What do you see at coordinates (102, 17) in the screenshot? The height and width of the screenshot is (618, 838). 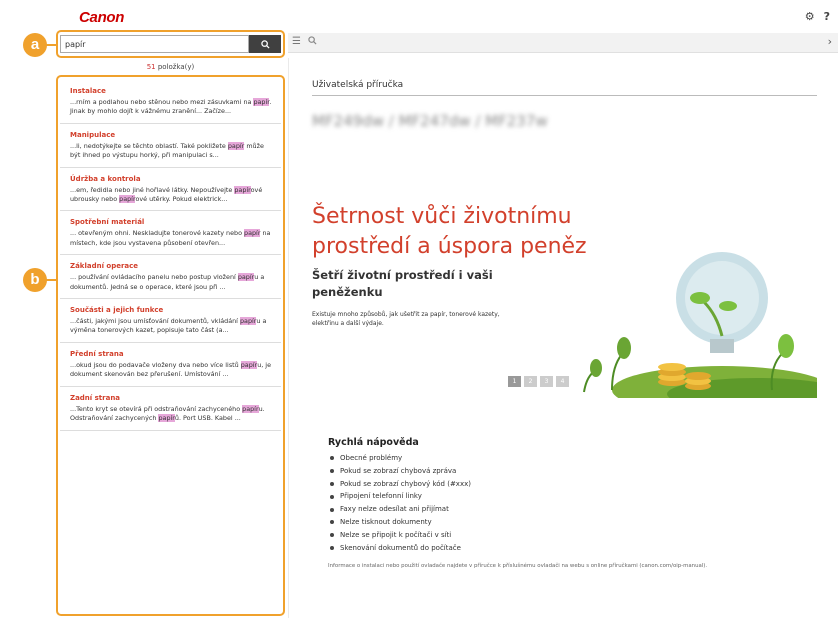 I see `canon-logo: Canon` at bounding box center [102, 17].